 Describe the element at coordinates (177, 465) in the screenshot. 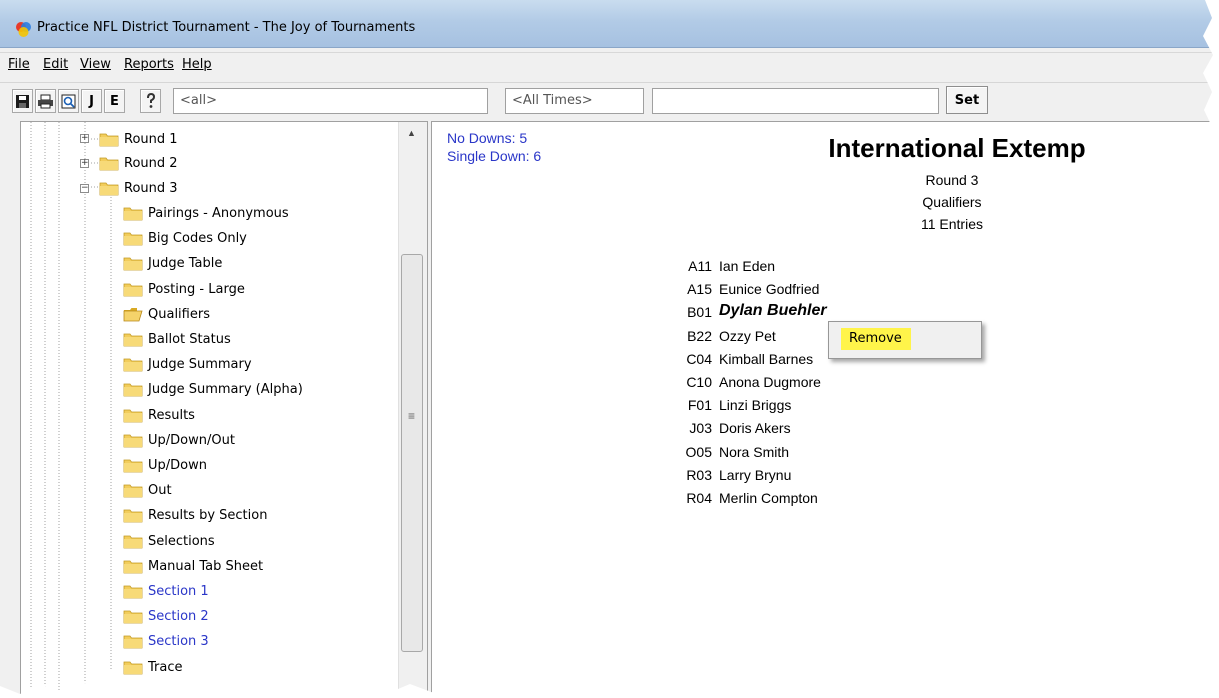

I see `tree-node-label: Up/Down` at that location.